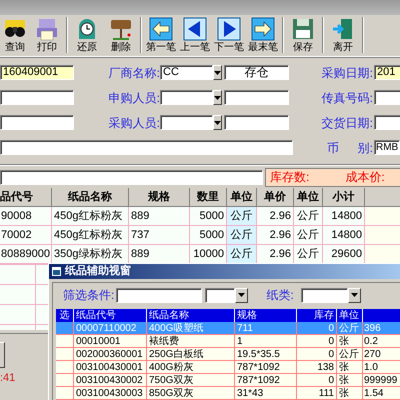 Image resolution: width=400 pixels, height=400 pixels. Describe the element at coordinates (159, 295) in the screenshot. I see `filter-field` at that location.